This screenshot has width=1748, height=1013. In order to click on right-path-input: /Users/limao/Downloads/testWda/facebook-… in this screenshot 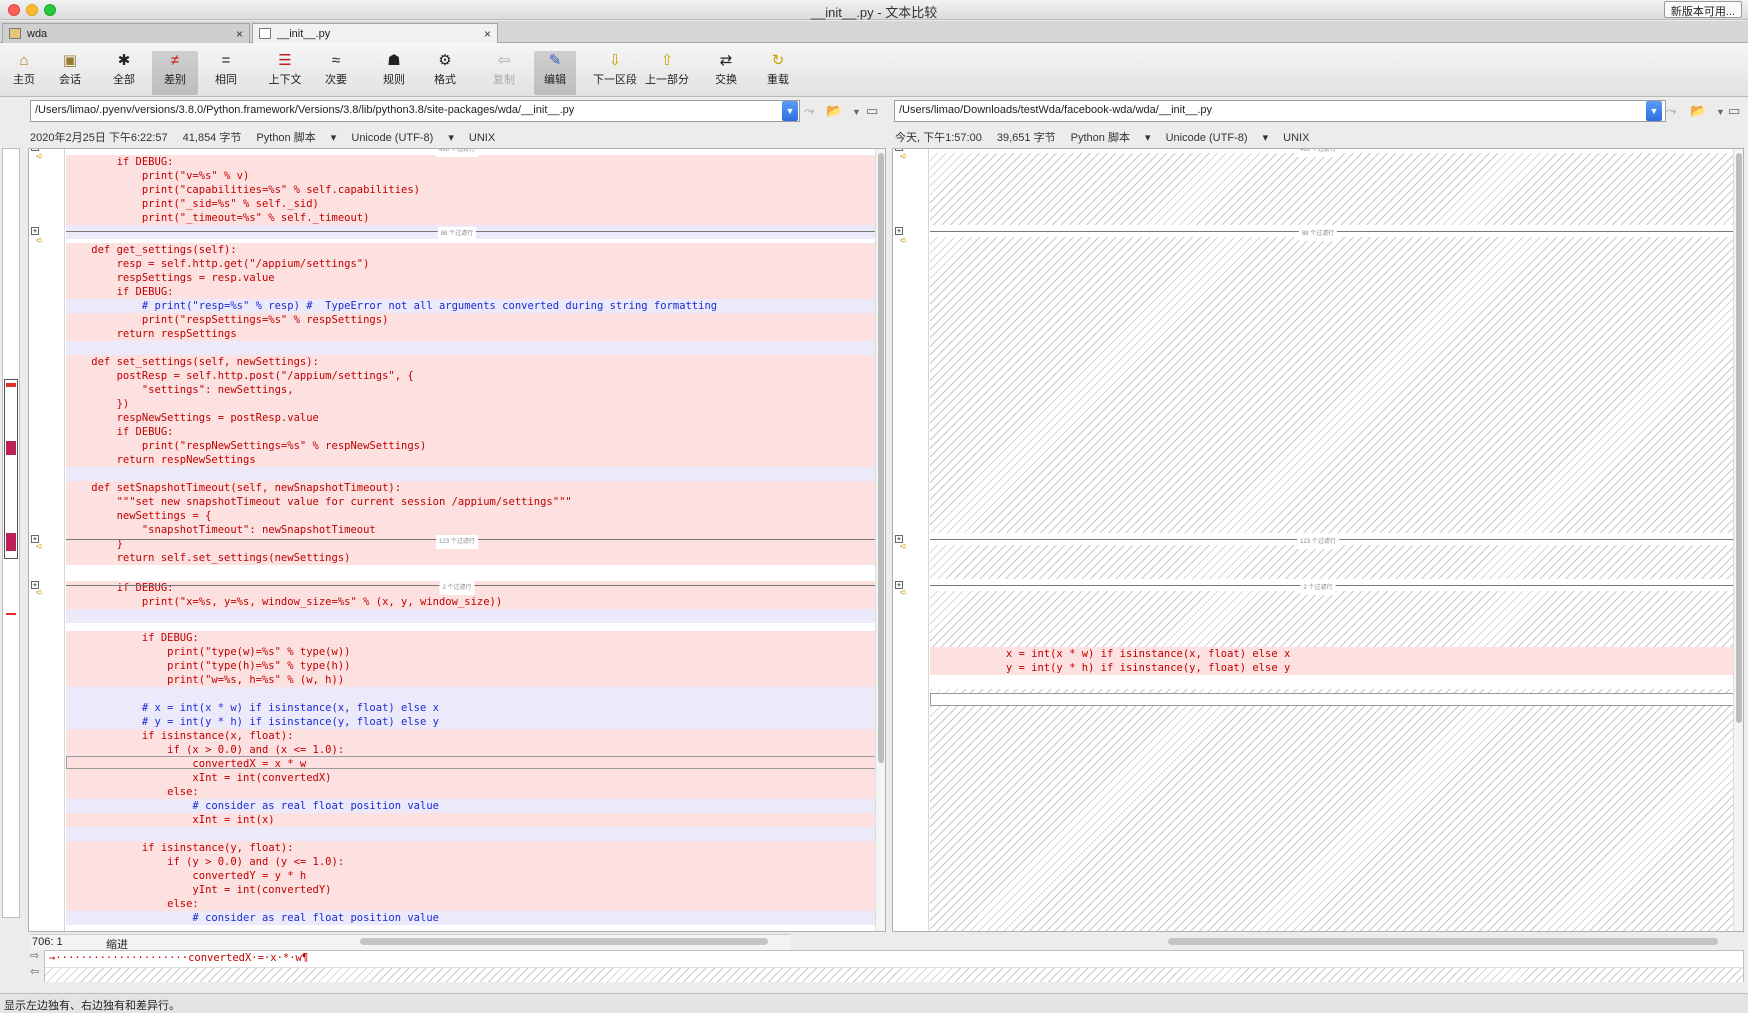, I will do `click(1280, 111)`.